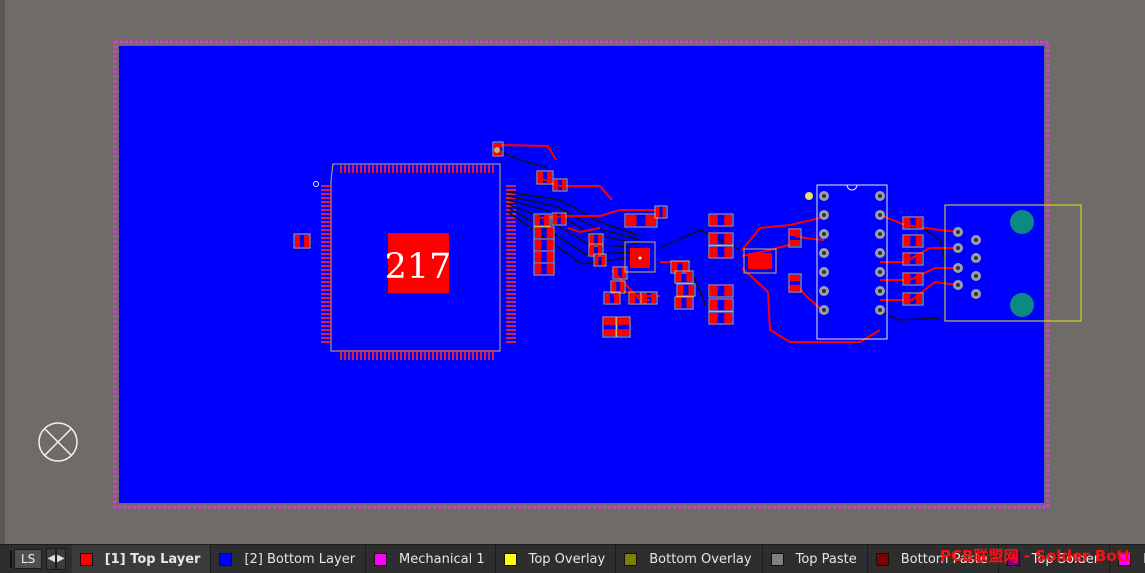  I want to click on next-layer-icon: ▶, so click(61, 559).